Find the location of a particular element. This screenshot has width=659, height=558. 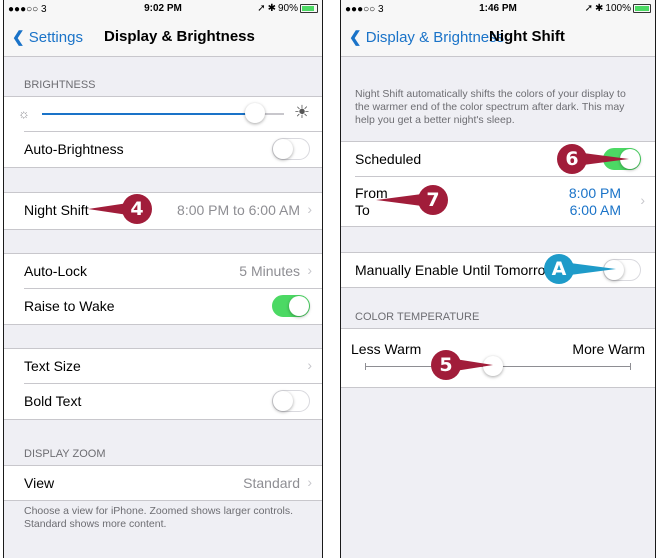

text-group: Text Size › Bold Text is located at coordinates (163, 384).